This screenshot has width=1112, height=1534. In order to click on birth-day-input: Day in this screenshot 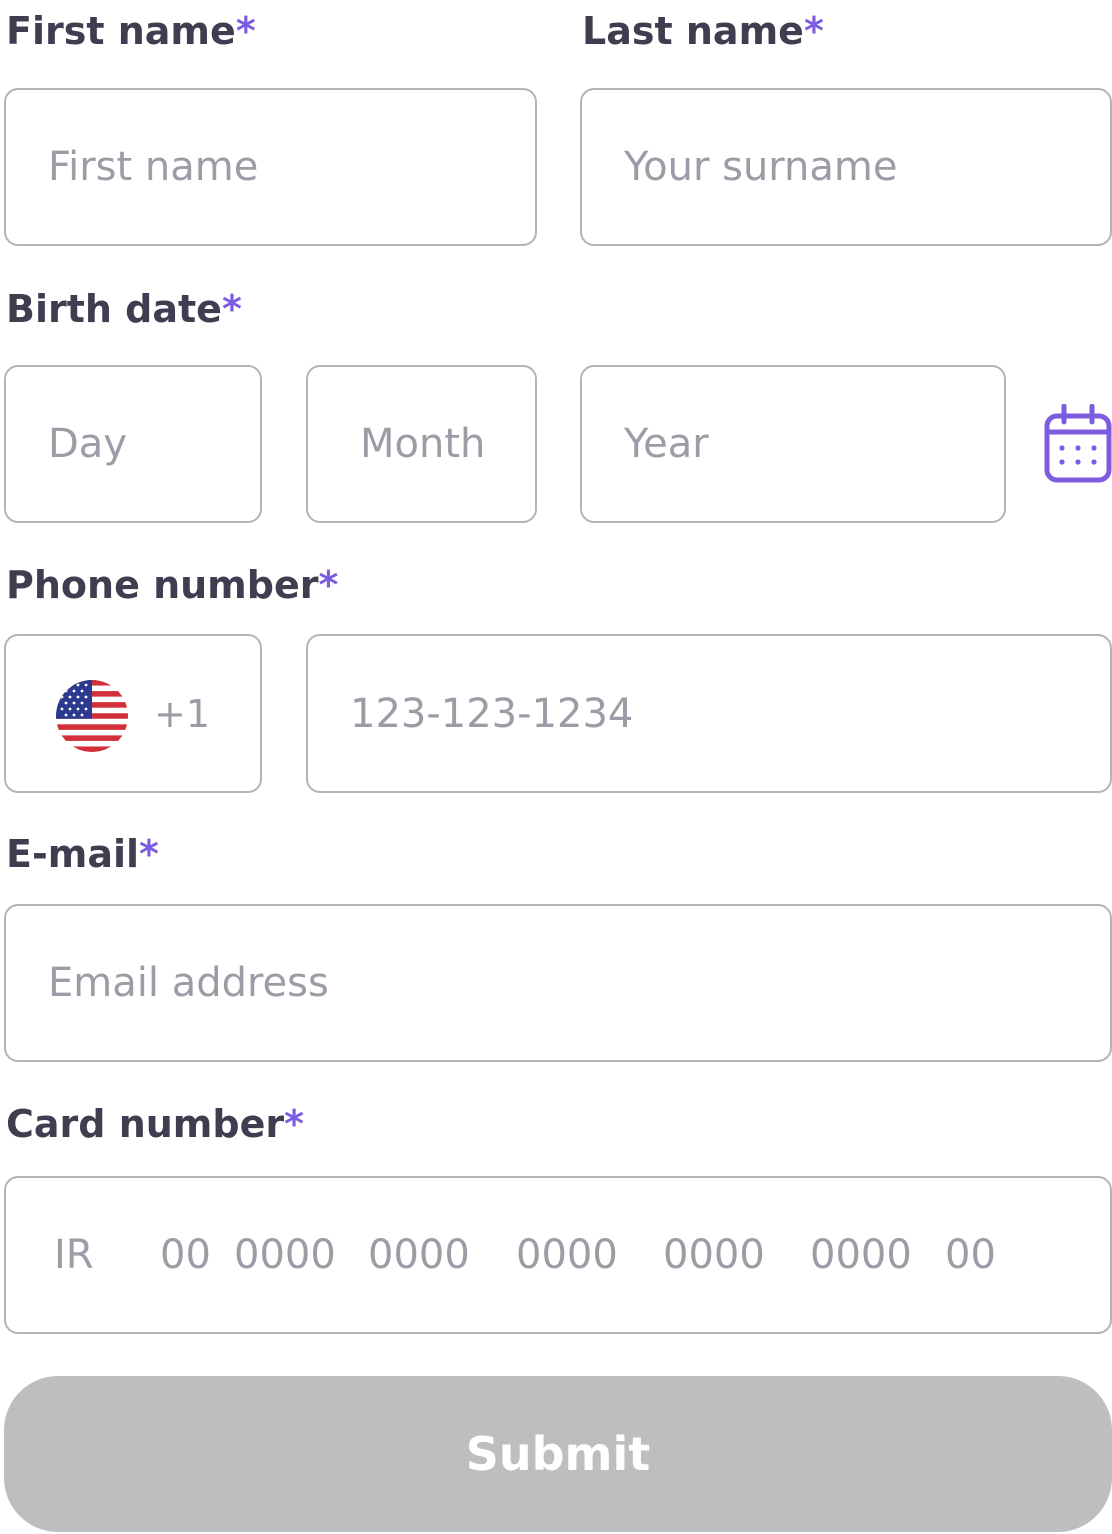, I will do `click(133, 444)`.